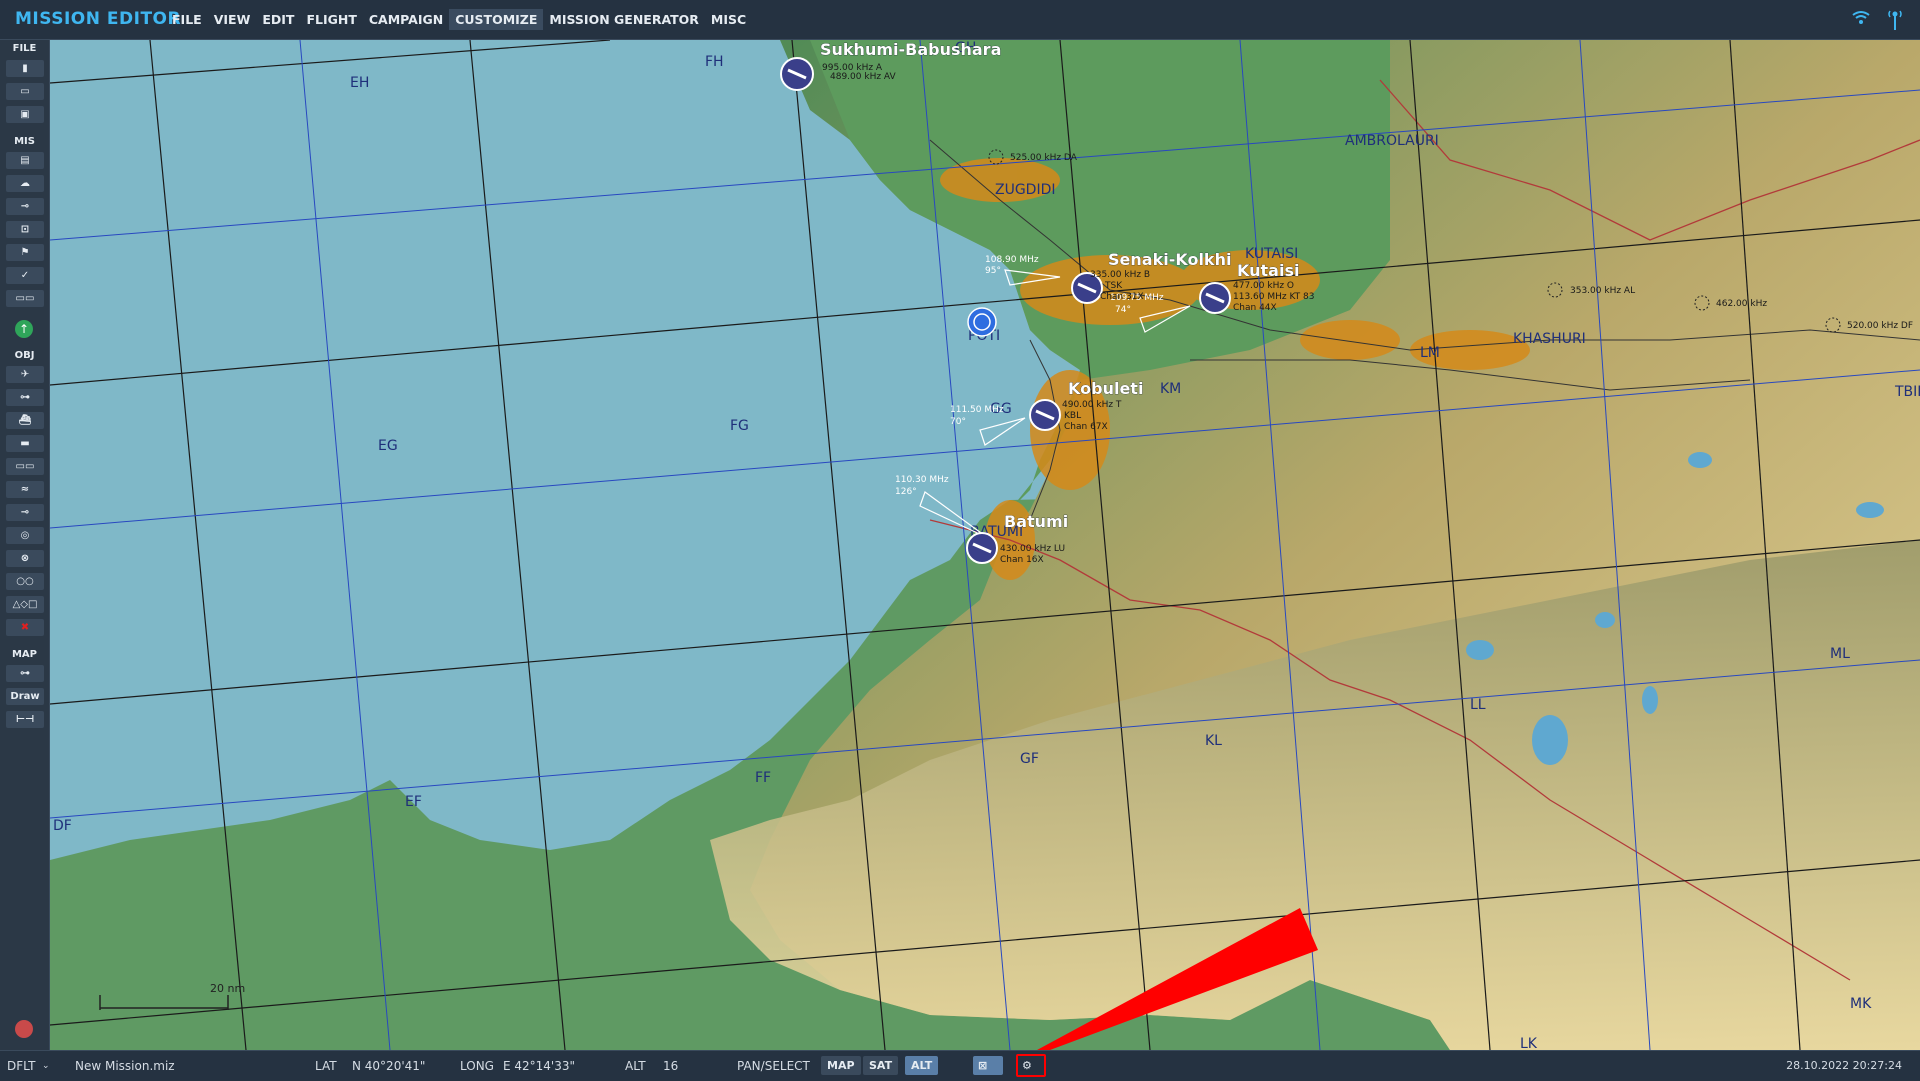  Describe the element at coordinates (25, 275) in the screenshot. I see `check-button: ✓` at that location.